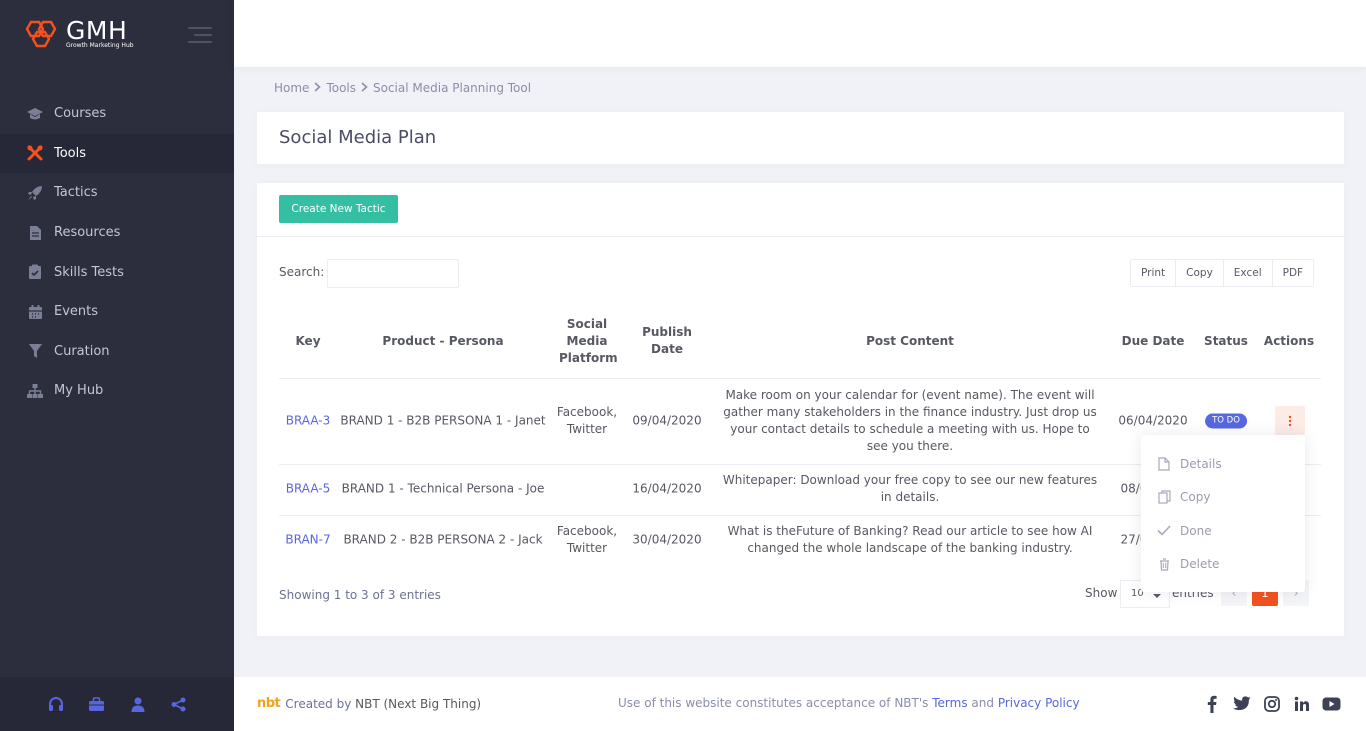 This screenshot has width=1366, height=731. I want to click on row-persona: BRAND 2 - B2B PERSONA 2 - Jack, so click(443, 539).